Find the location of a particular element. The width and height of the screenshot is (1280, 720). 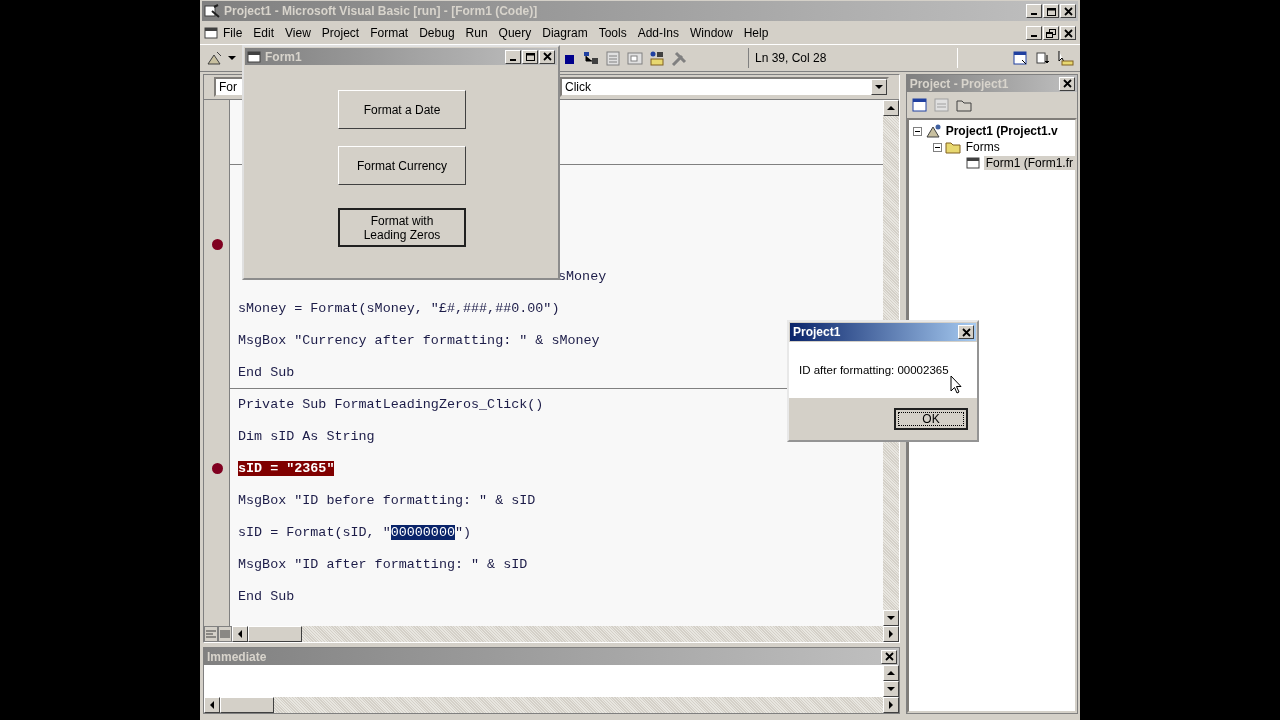

code-text: MsgBox "ID before formatting: " & sID is located at coordinates (387, 500).